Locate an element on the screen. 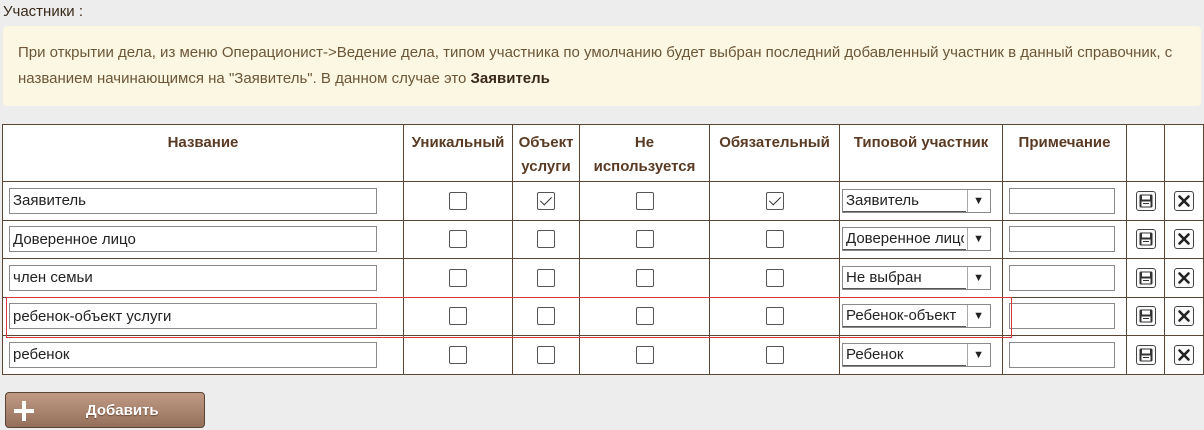 The width and height of the screenshot is (1204, 430). typical-select-value: Доверенное лицо is located at coordinates (905, 239).